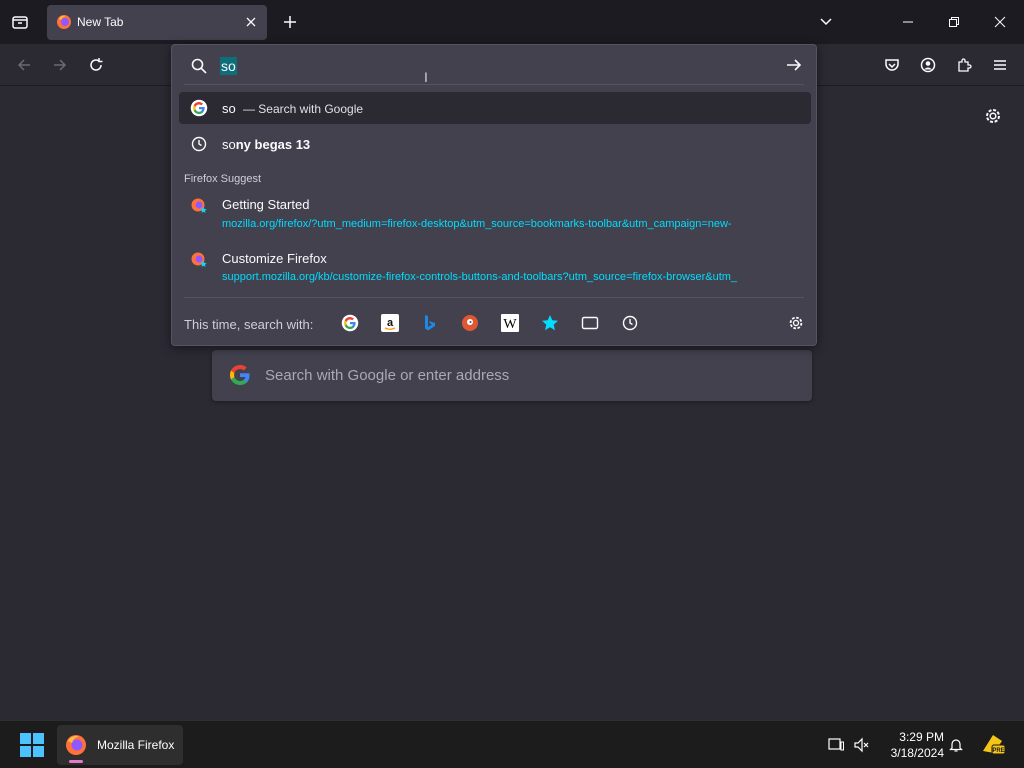 The height and width of the screenshot is (768, 1024). What do you see at coordinates (826, 22) in the screenshot?
I see `chevron-down-icon` at bounding box center [826, 22].